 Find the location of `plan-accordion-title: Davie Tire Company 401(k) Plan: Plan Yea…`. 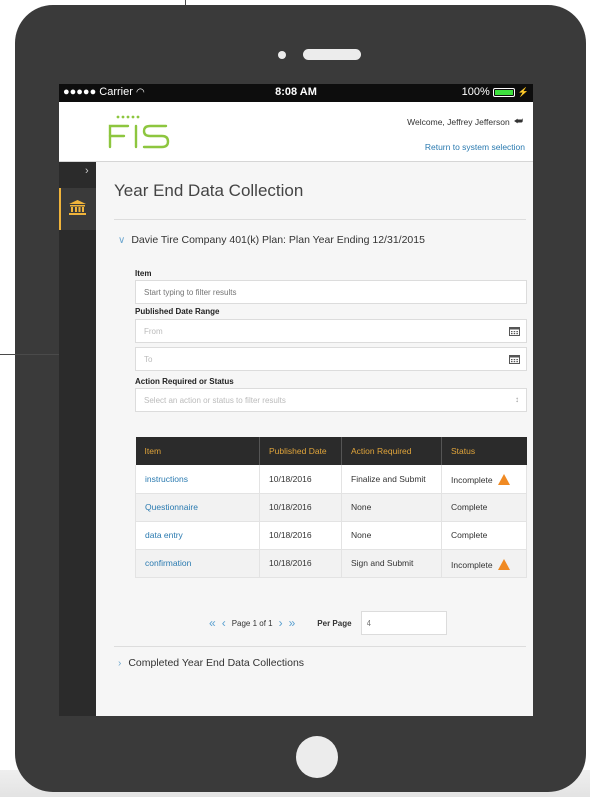

plan-accordion-title: Davie Tire Company 401(k) Plan: Plan Yea… is located at coordinates (278, 240).